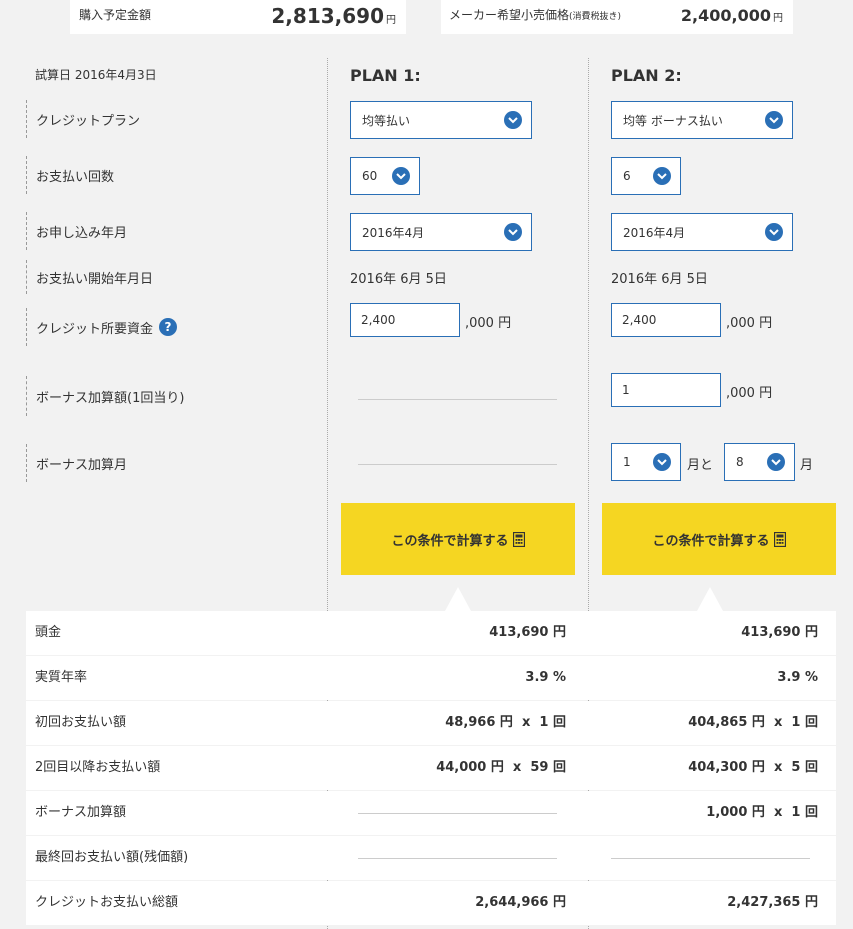 The image size is (853, 929). Describe the element at coordinates (89, 277) in the screenshot. I see `start-date-label: お支払い開始年月日` at that location.